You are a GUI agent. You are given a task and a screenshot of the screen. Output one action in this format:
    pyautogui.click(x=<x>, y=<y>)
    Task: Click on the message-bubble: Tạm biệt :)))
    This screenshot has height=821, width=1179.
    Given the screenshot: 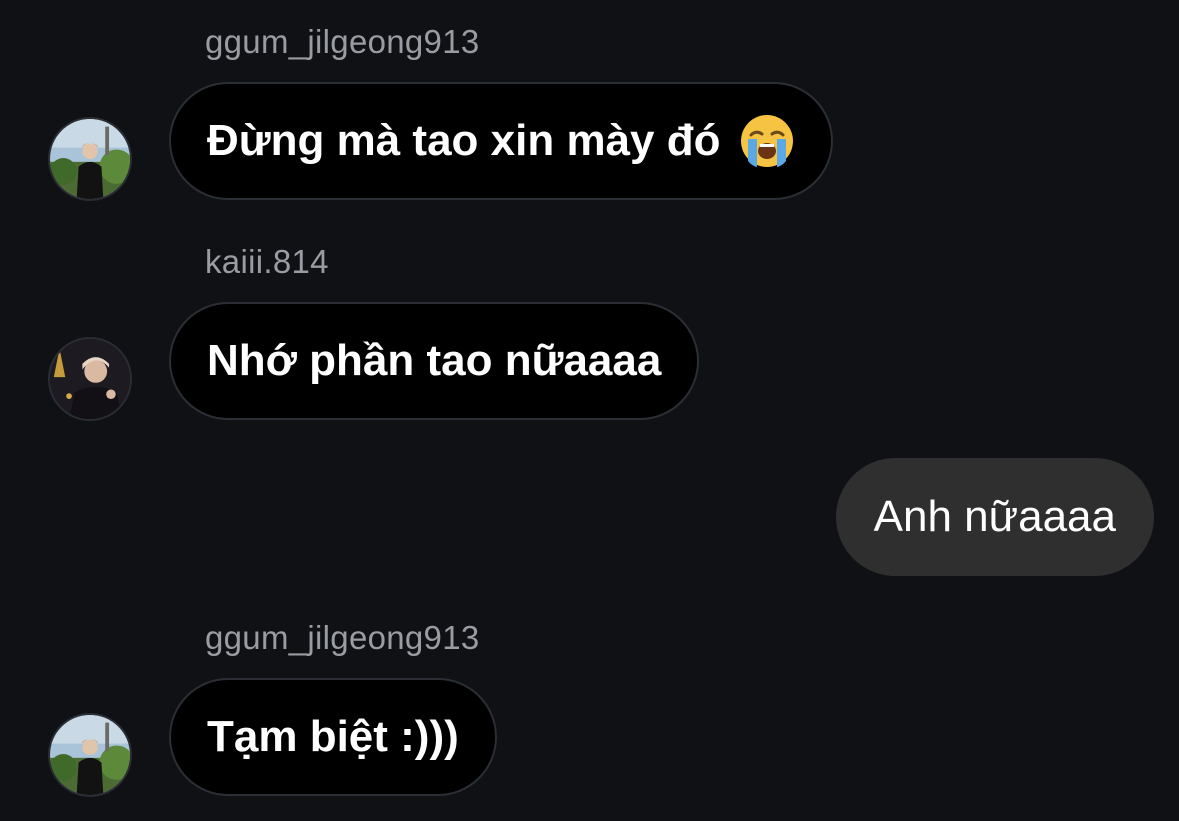 What is the action you would take?
    pyautogui.click(x=333, y=737)
    